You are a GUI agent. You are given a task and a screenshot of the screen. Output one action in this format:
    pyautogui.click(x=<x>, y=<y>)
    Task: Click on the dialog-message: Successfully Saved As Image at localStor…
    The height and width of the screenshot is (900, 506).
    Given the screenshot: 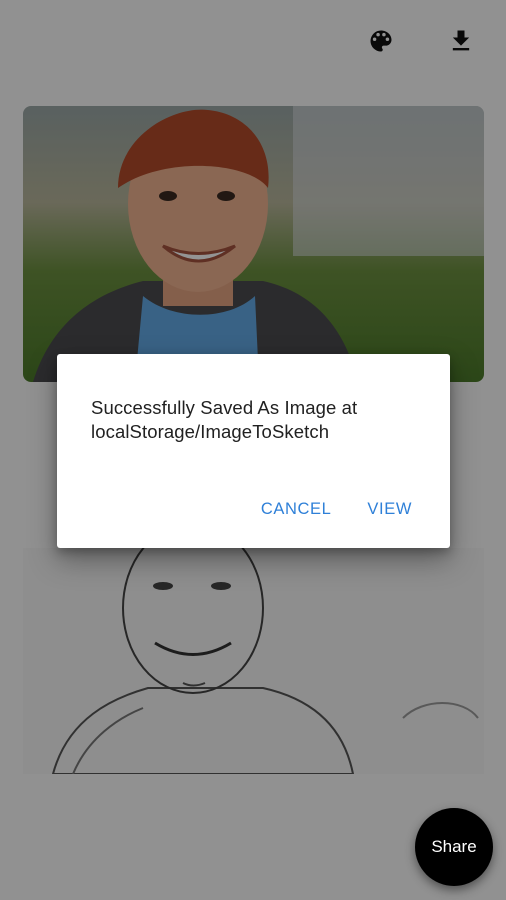 What is the action you would take?
    pyautogui.click(x=224, y=419)
    